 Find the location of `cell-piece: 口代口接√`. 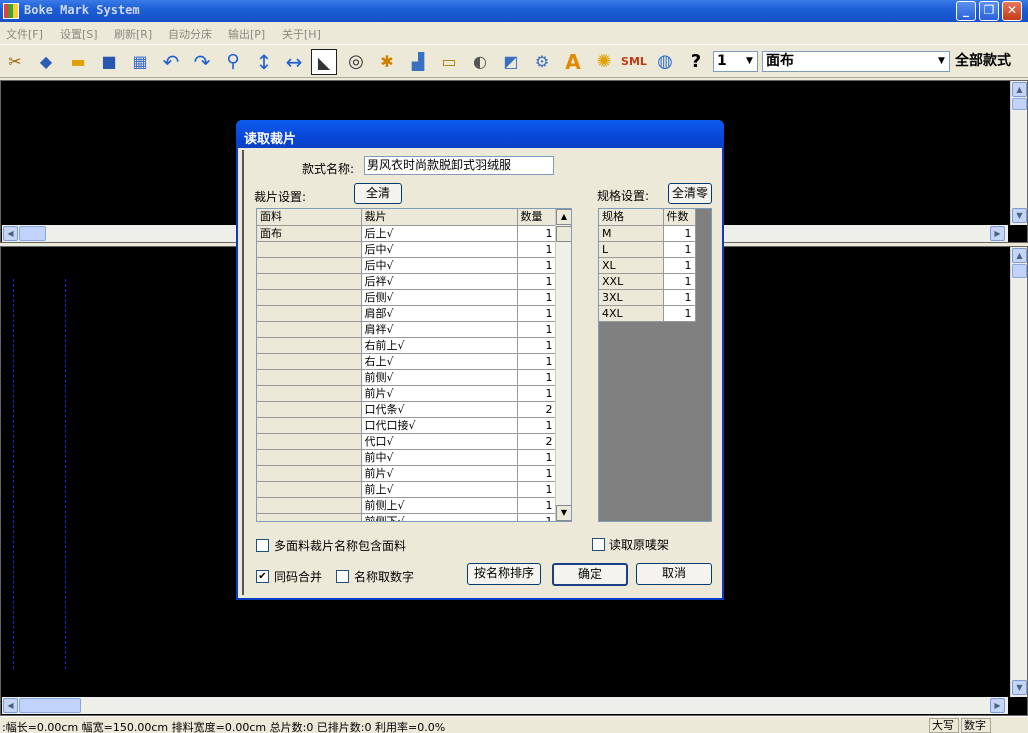

cell-piece: 口代口接√ is located at coordinates (439, 425).